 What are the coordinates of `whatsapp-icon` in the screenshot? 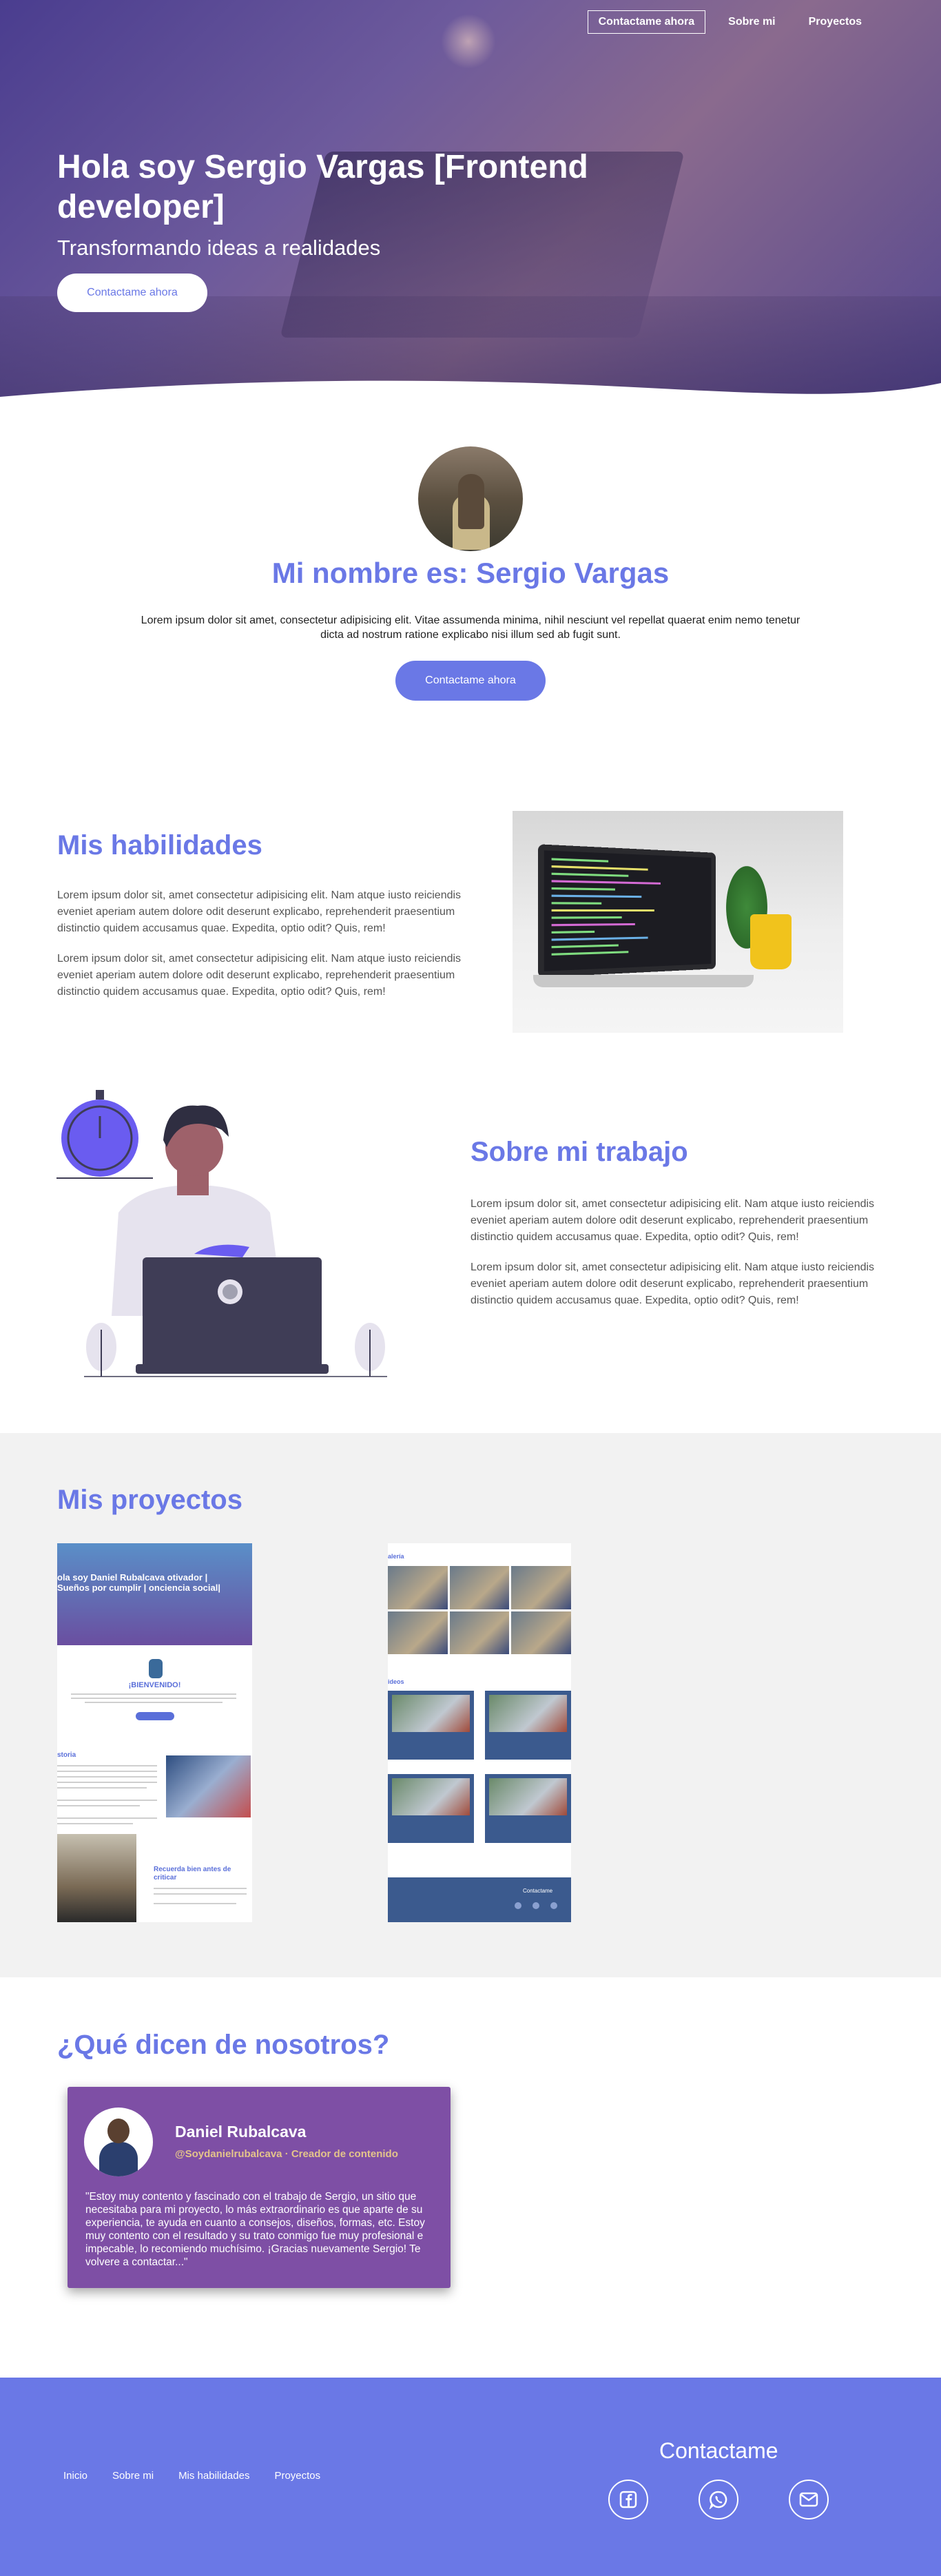 It's located at (719, 2500).